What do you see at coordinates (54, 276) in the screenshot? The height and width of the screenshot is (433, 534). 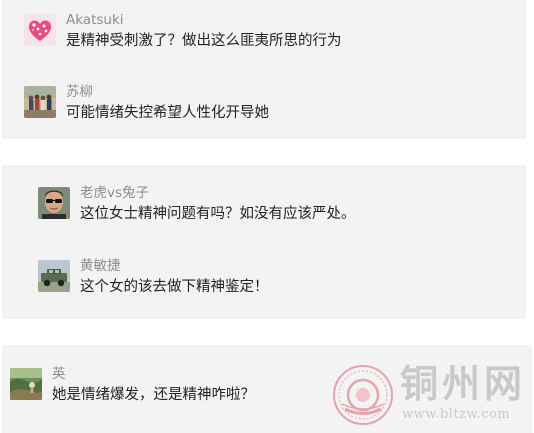 I see `vehicle-avatar-icon` at bounding box center [54, 276].